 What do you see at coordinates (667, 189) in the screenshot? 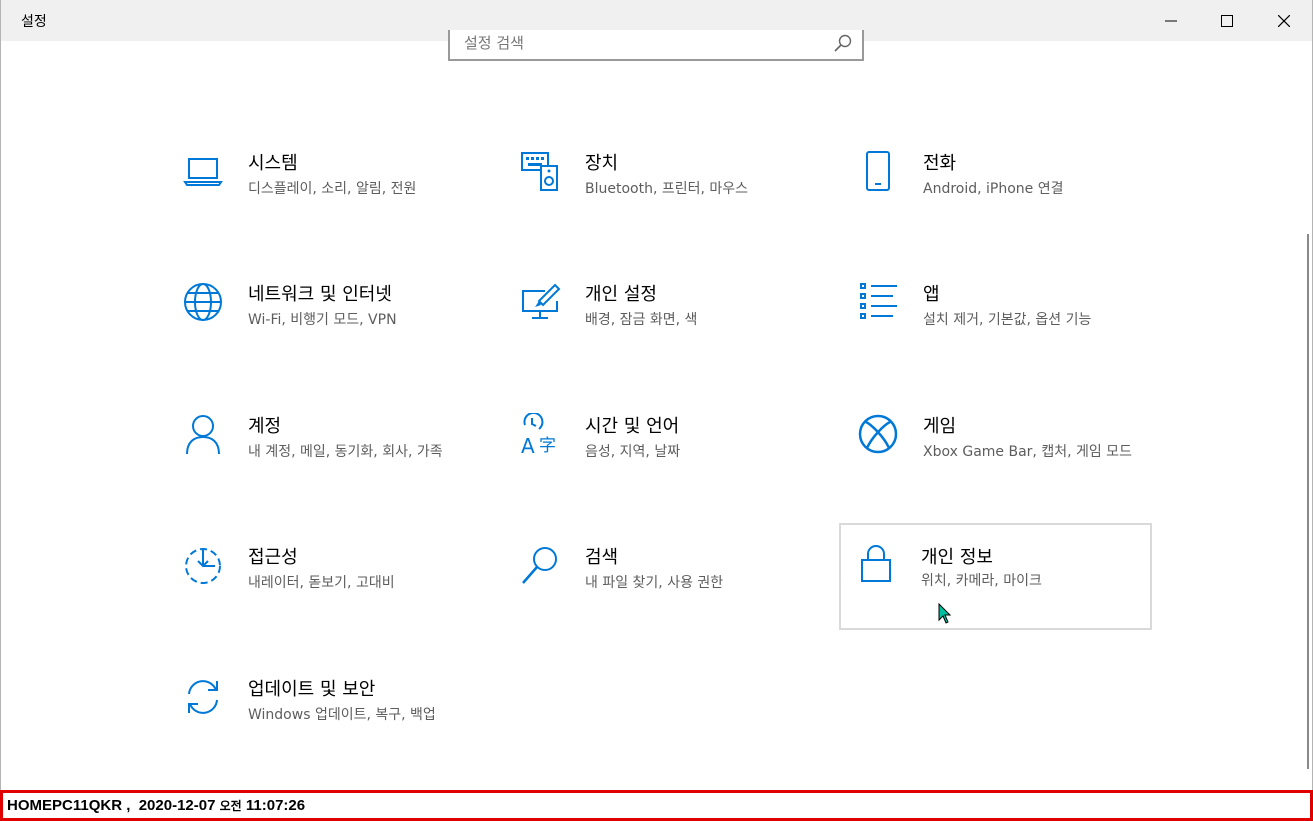
I see `tile-description: Bluetooth, 프린터, 마우스` at bounding box center [667, 189].